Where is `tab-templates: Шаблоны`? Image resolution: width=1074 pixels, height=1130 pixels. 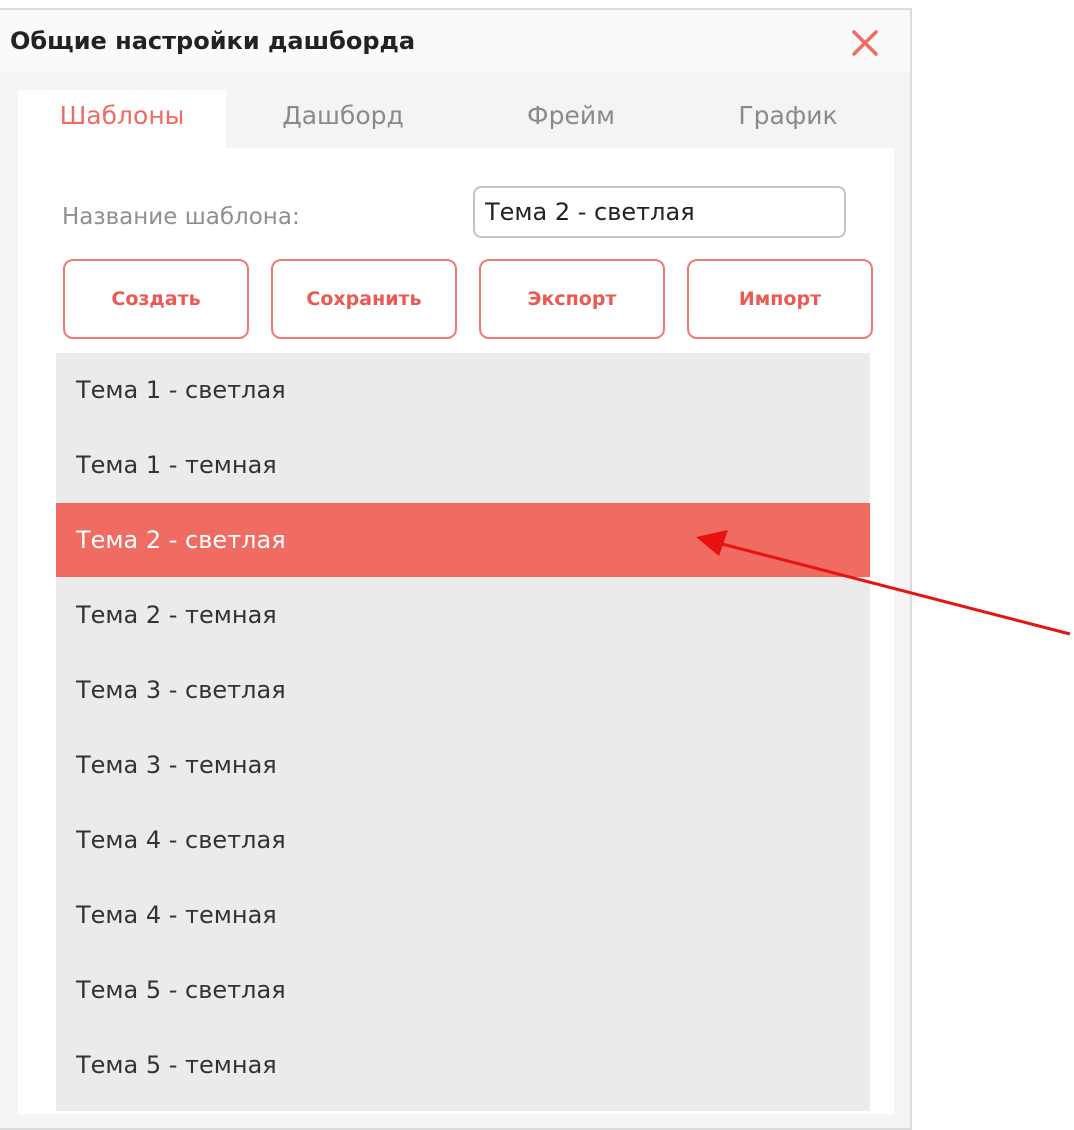 tab-templates: Шаблоны is located at coordinates (122, 119).